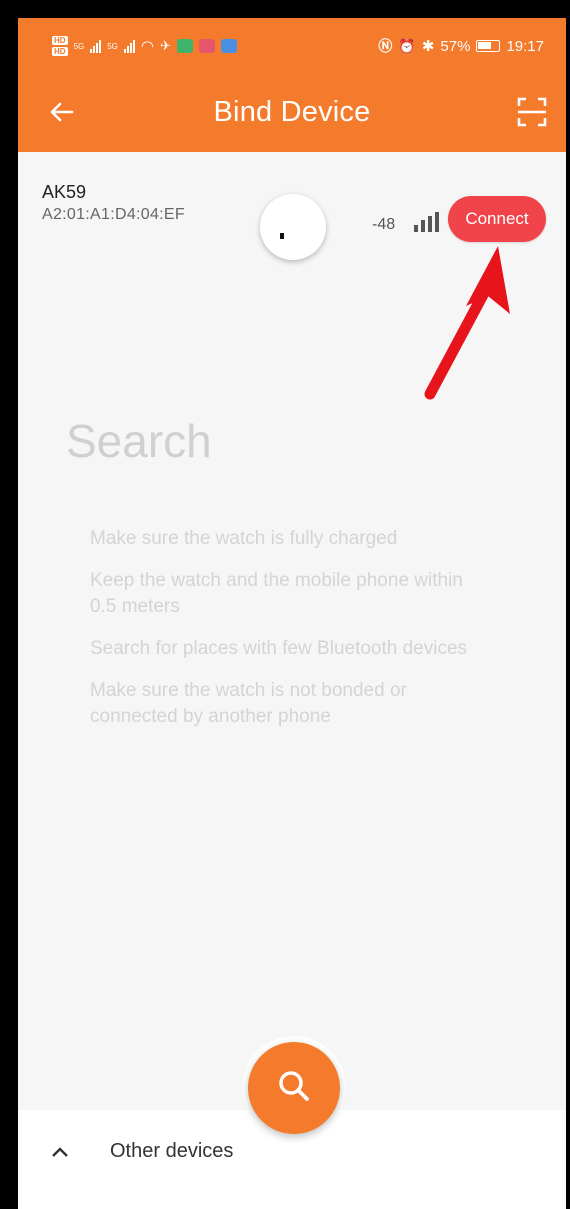  What do you see at coordinates (488, 46) in the screenshot?
I see `battery-icon` at bounding box center [488, 46].